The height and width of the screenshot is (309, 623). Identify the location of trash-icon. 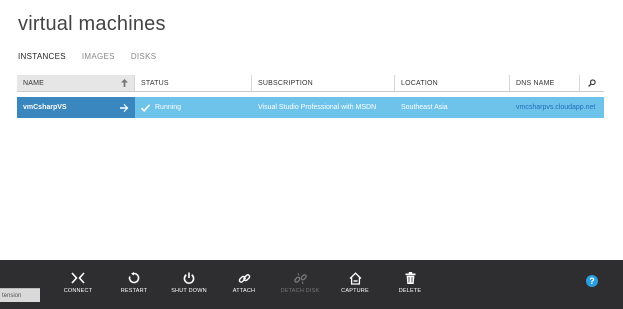
(410, 278).